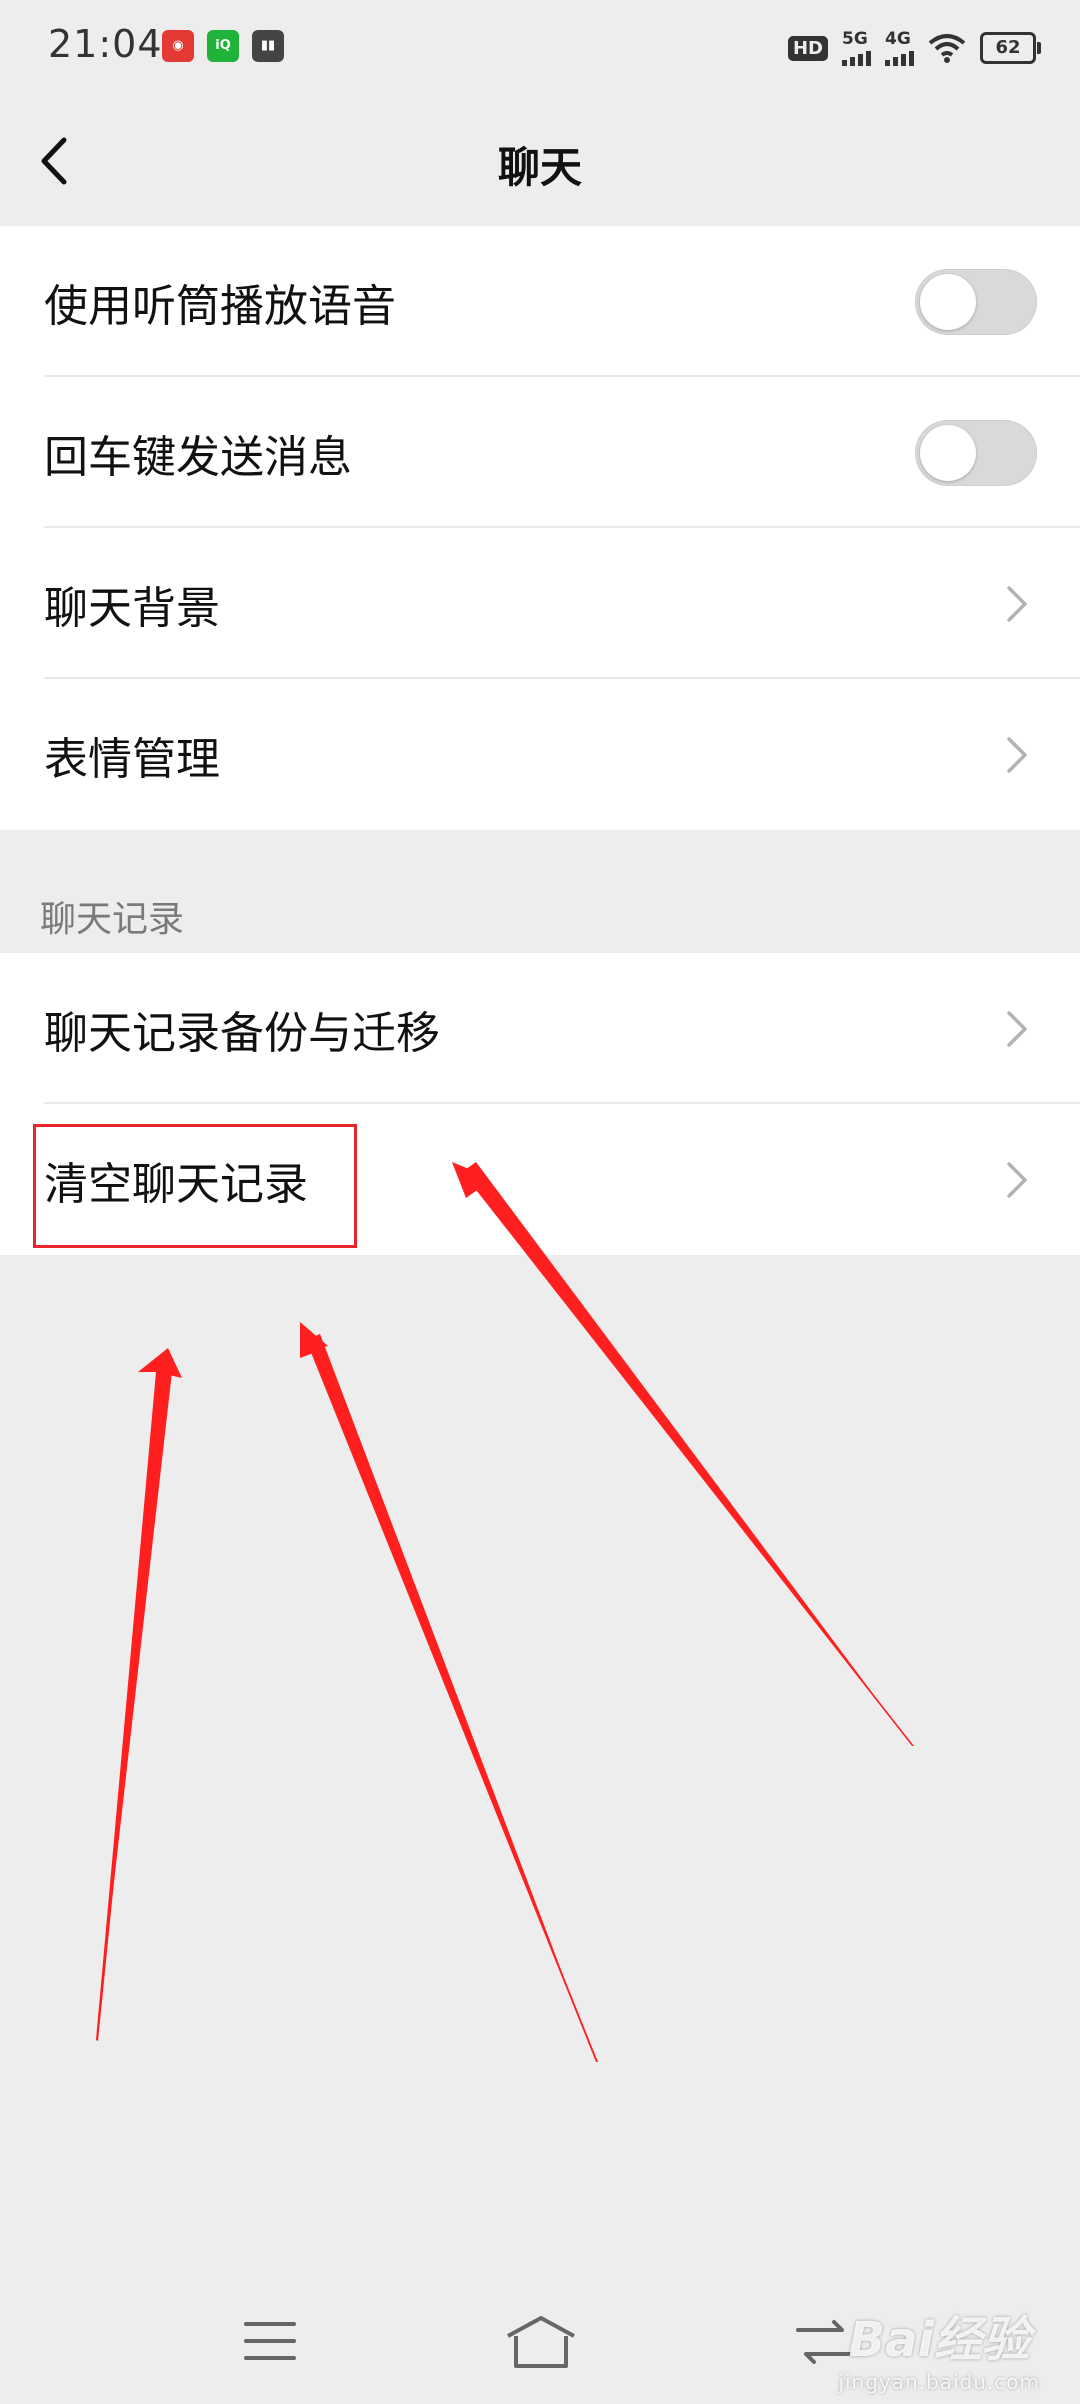  I want to click on setting-row-enter-send: 回车键发送消息, so click(540, 452).